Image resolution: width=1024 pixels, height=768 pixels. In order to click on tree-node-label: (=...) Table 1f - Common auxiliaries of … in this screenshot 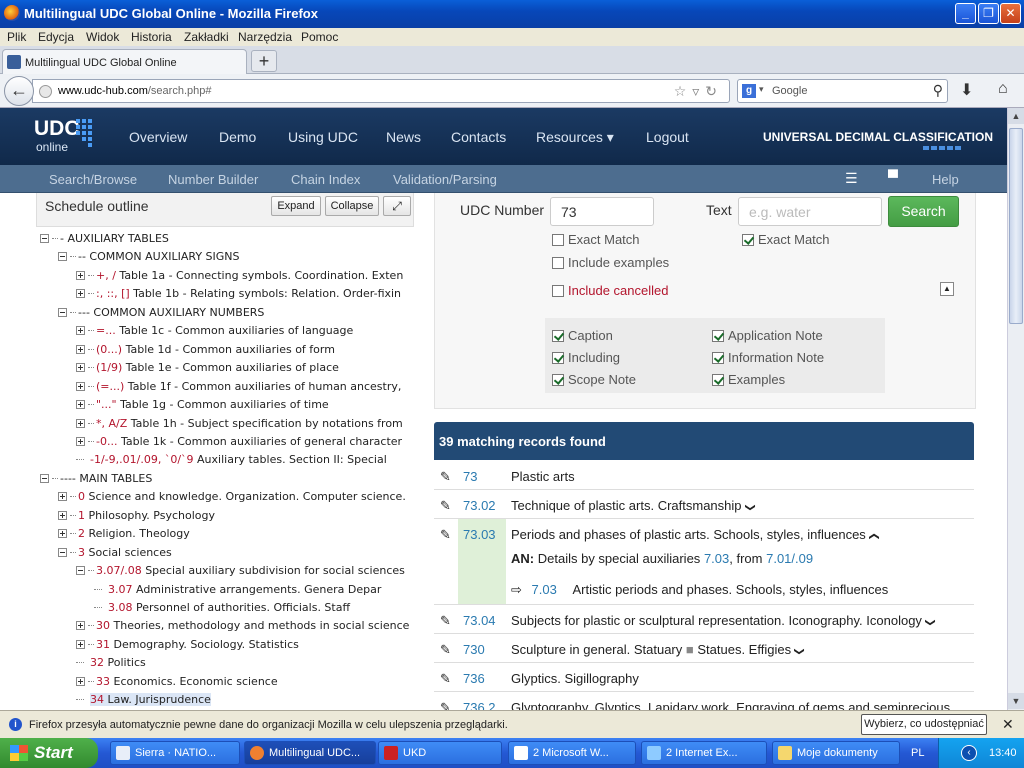, I will do `click(248, 386)`.